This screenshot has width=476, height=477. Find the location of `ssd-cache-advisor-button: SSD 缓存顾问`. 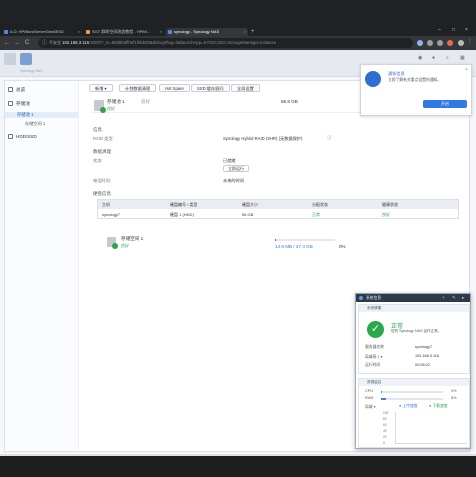

ssd-cache-advisor-button: SSD 缓存顾问 is located at coordinates (210, 88).